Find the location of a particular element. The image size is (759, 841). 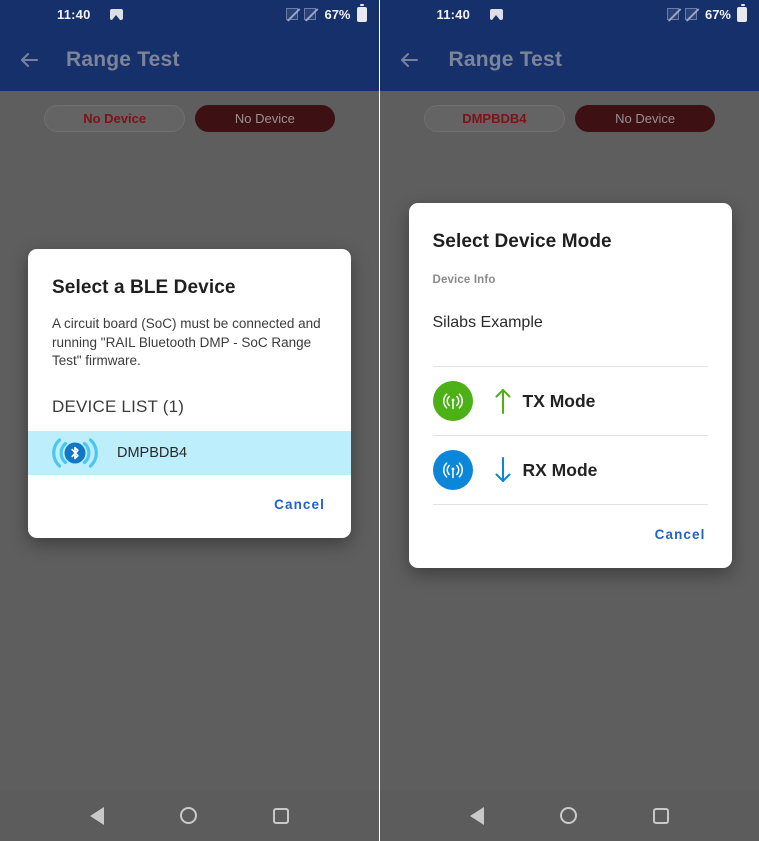

device-info-label: Device Info is located at coordinates (464, 280).